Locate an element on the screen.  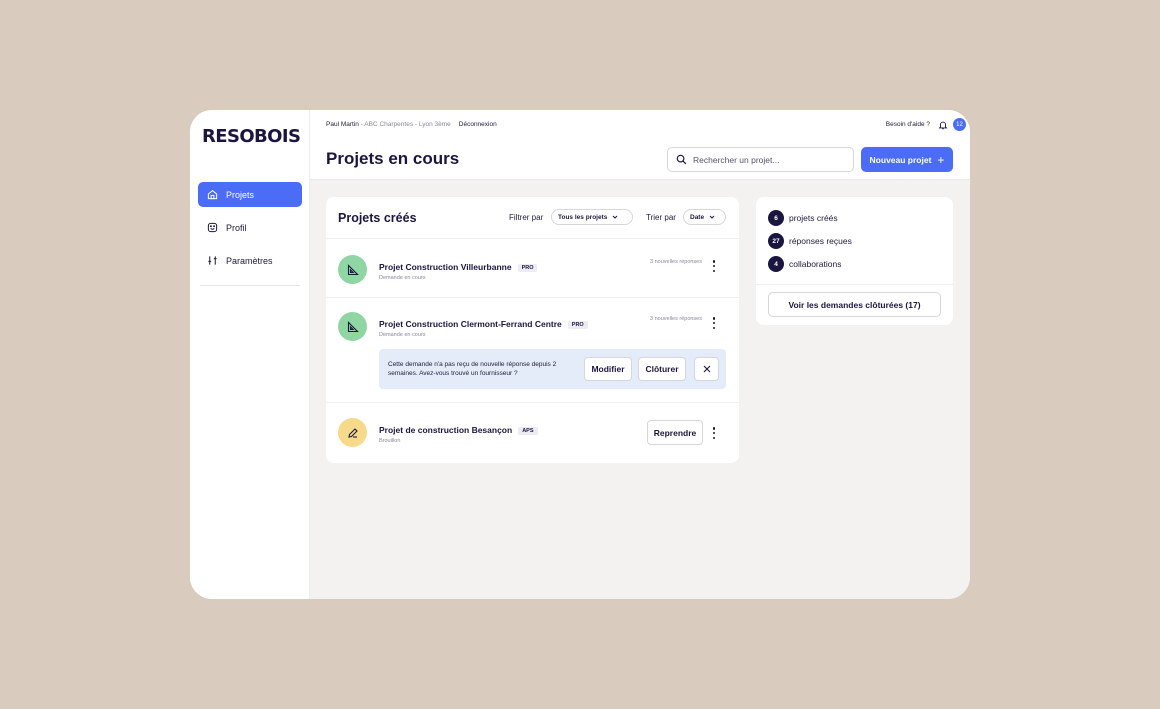
user-name: Paul Martin is located at coordinates (342, 124).